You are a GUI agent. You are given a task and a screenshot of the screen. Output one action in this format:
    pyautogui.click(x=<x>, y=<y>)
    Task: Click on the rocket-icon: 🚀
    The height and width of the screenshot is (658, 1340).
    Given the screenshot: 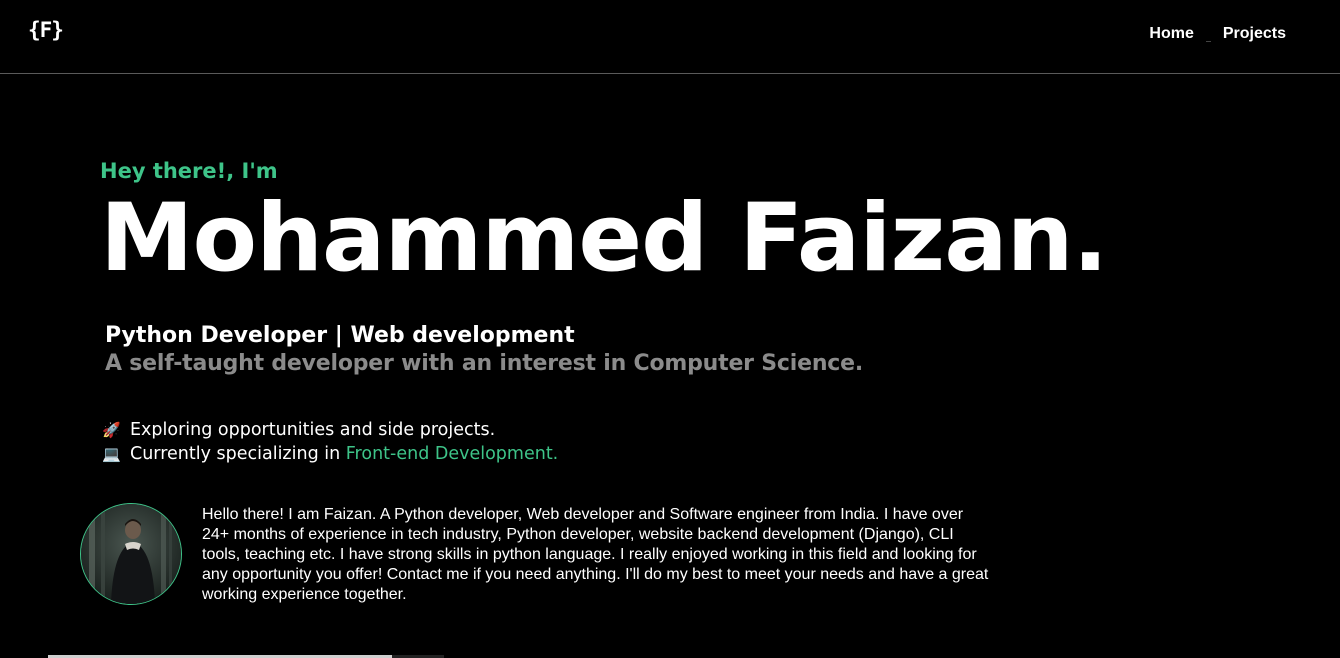 What is the action you would take?
    pyautogui.click(x=111, y=430)
    